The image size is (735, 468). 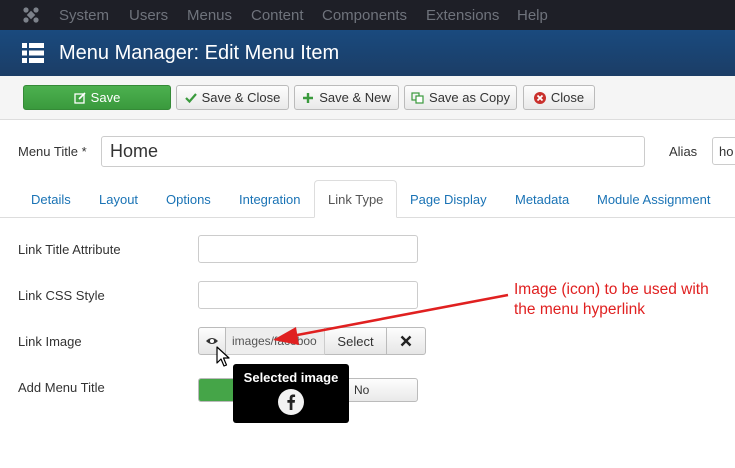 What do you see at coordinates (448, 199) in the screenshot?
I see `tab-page-display: Page Display` at bounding box center [448, 199].